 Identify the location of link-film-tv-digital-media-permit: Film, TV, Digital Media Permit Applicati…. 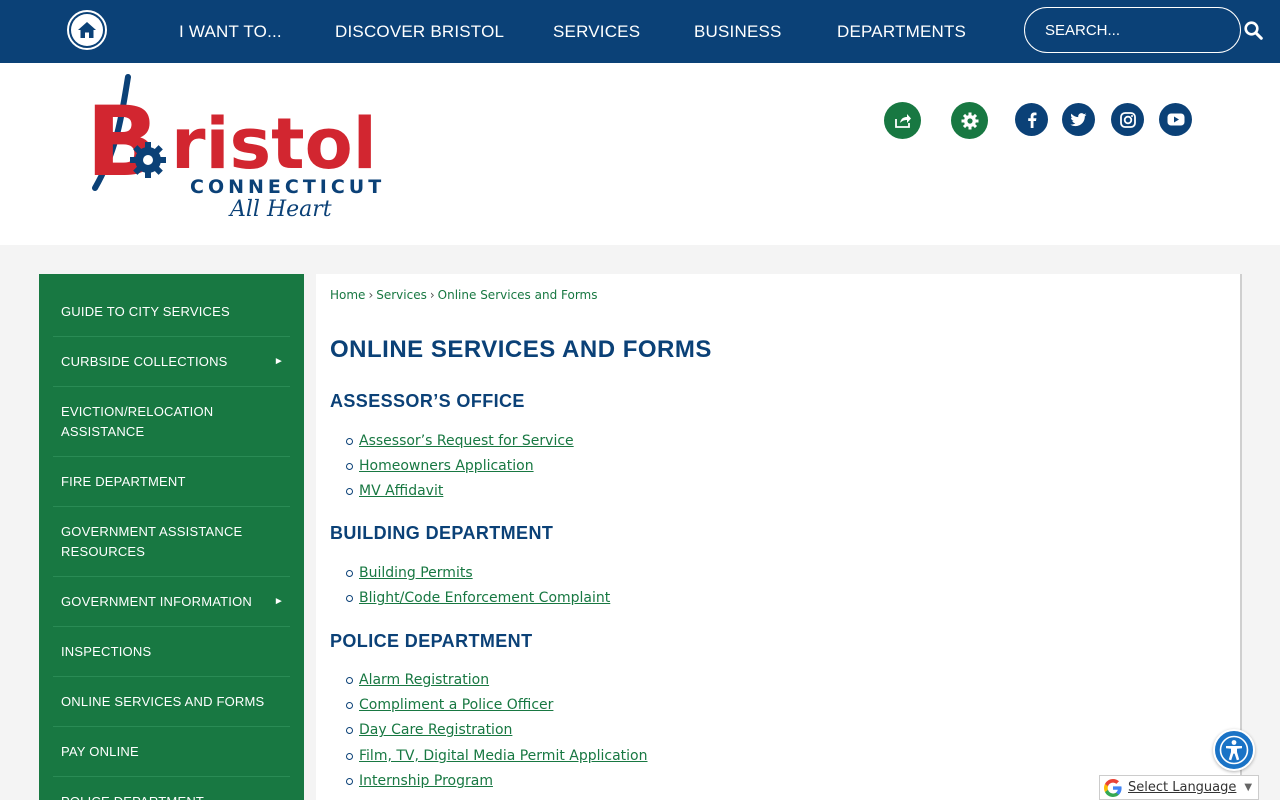
(503, 756).